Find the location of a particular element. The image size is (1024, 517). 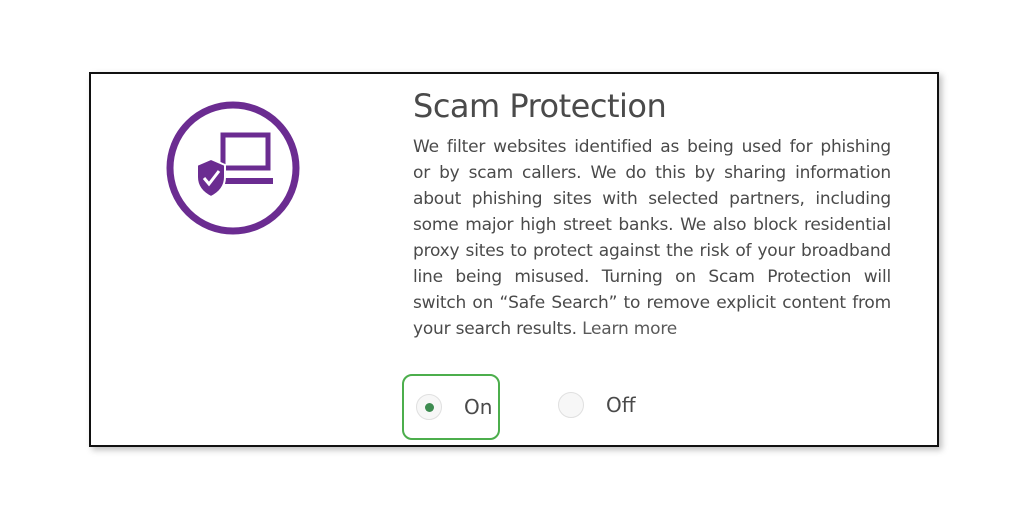

option-off-label: Off is located at coordinates (621, 405).